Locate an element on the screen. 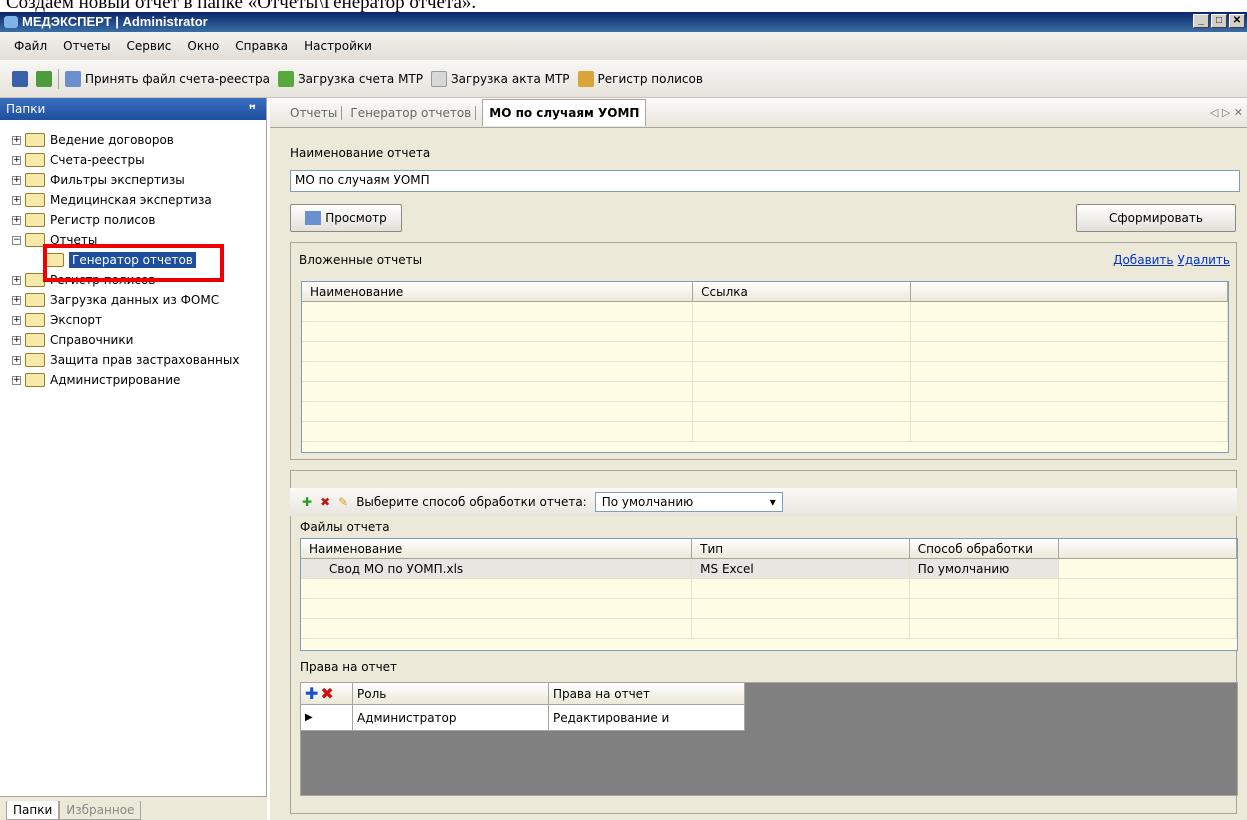  maximize-button: □ is located at coordinates (1219, 21).